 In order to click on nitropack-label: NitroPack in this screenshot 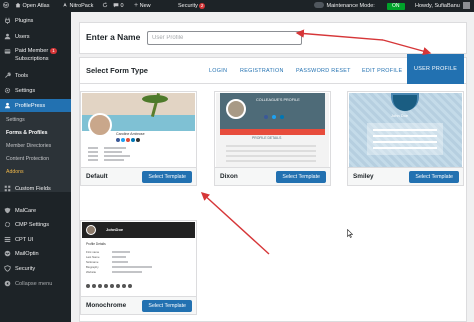, I will do `click(81, 6)`.